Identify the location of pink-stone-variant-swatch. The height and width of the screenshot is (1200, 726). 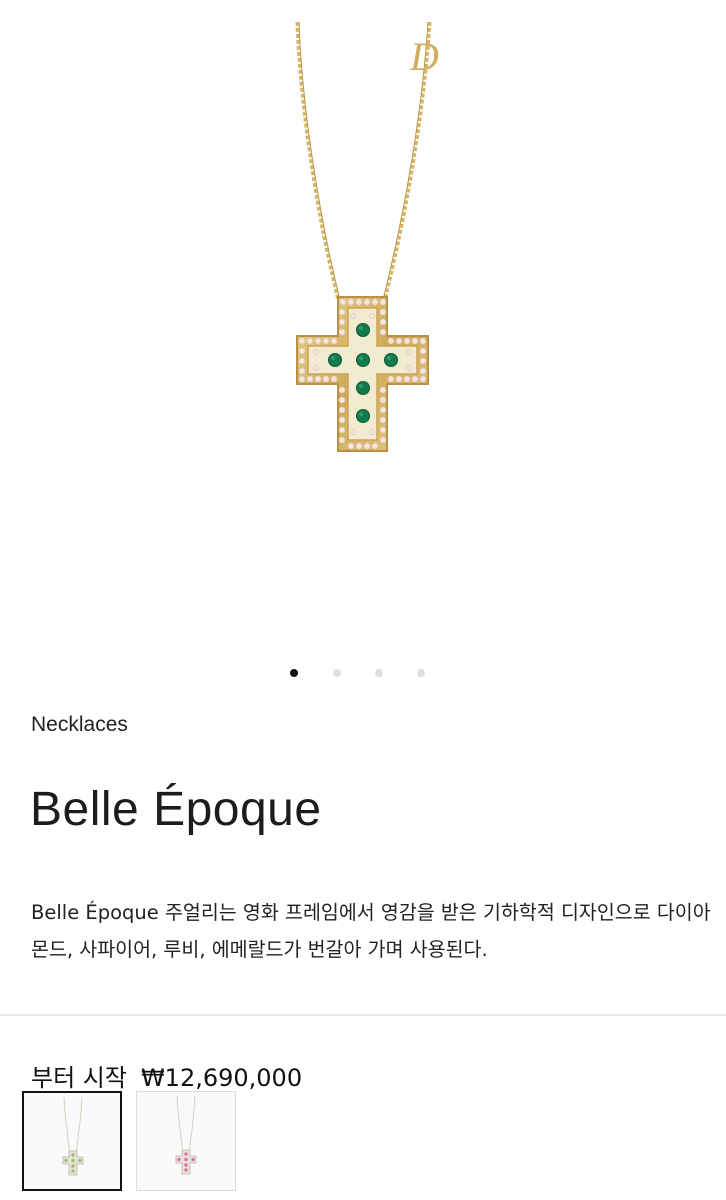
(186, 1141).